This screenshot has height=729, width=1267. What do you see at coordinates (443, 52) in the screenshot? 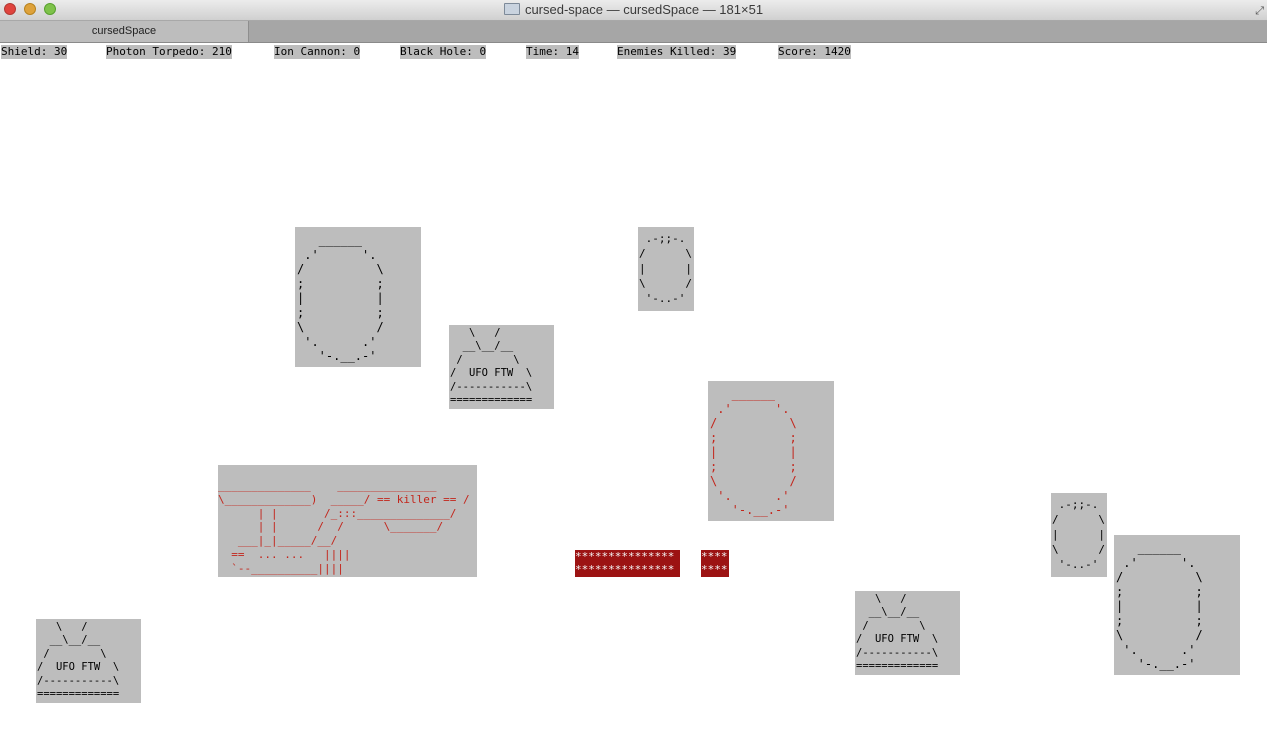
I see `hud-black-hole: Black Hole: 0` at bounding box center [443, 52].